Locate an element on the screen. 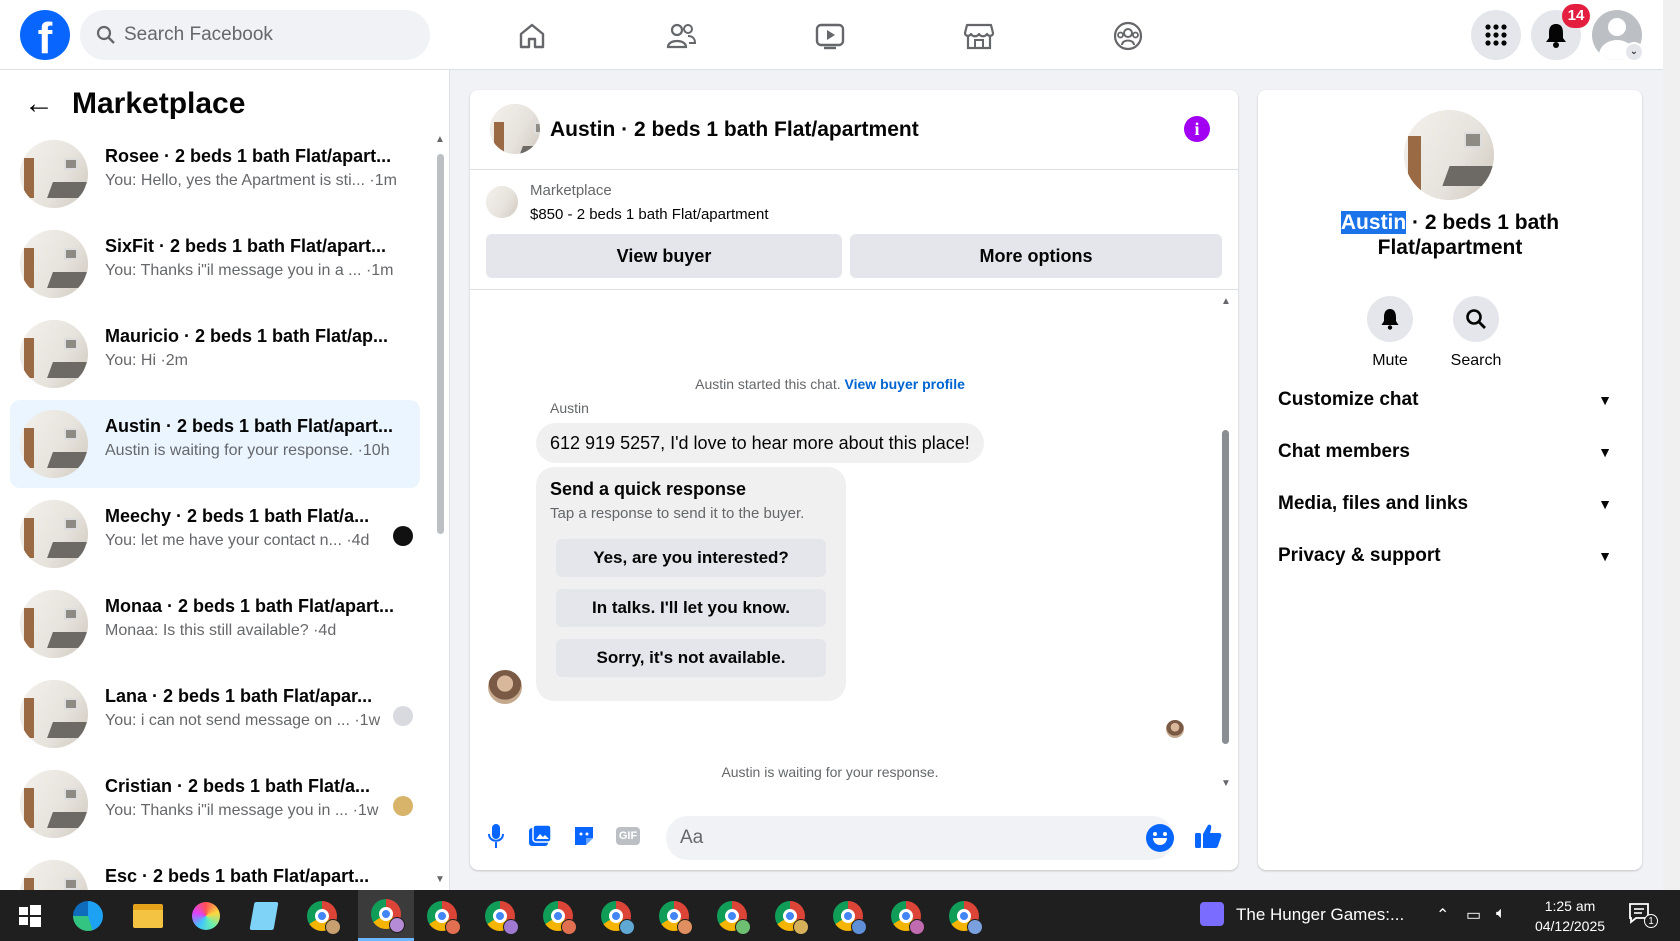  window-scrollbar is located at coordinates (1671, 445).